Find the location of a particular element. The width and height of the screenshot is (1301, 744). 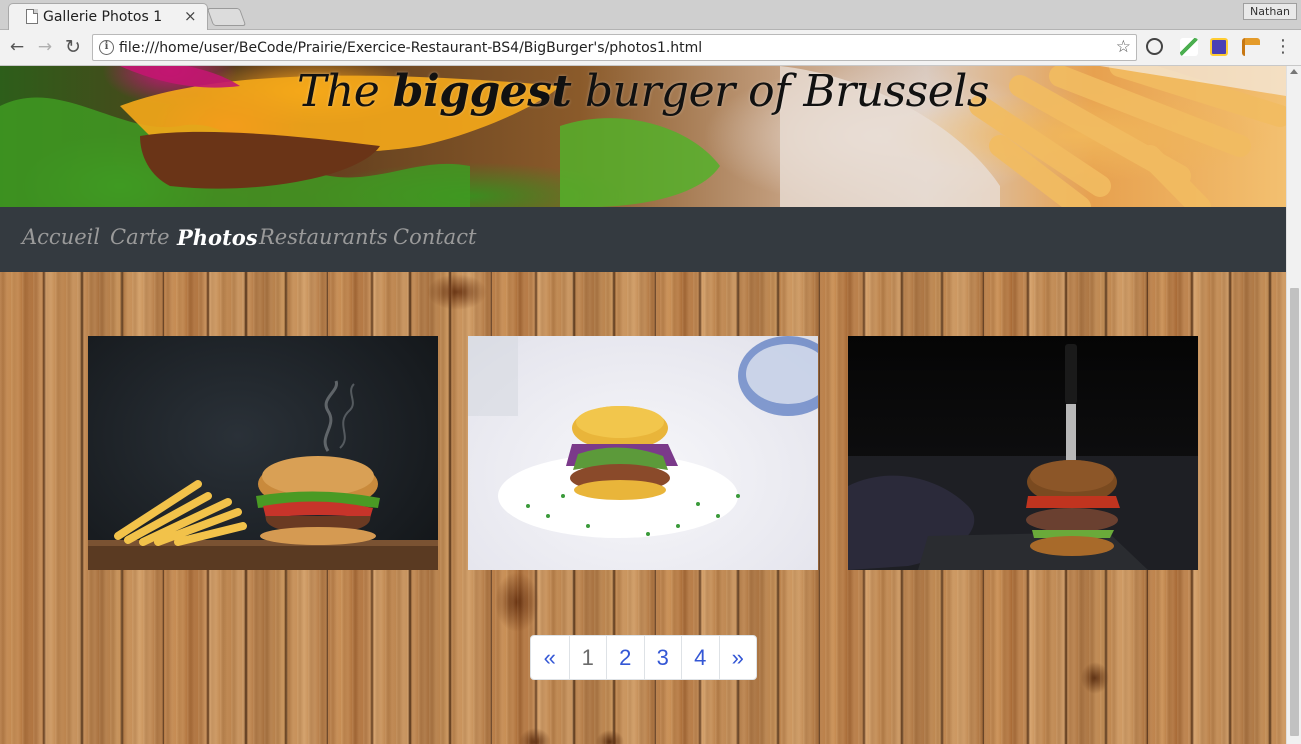

gallery-photo-burger-fries is located at coordinates (263, 453).